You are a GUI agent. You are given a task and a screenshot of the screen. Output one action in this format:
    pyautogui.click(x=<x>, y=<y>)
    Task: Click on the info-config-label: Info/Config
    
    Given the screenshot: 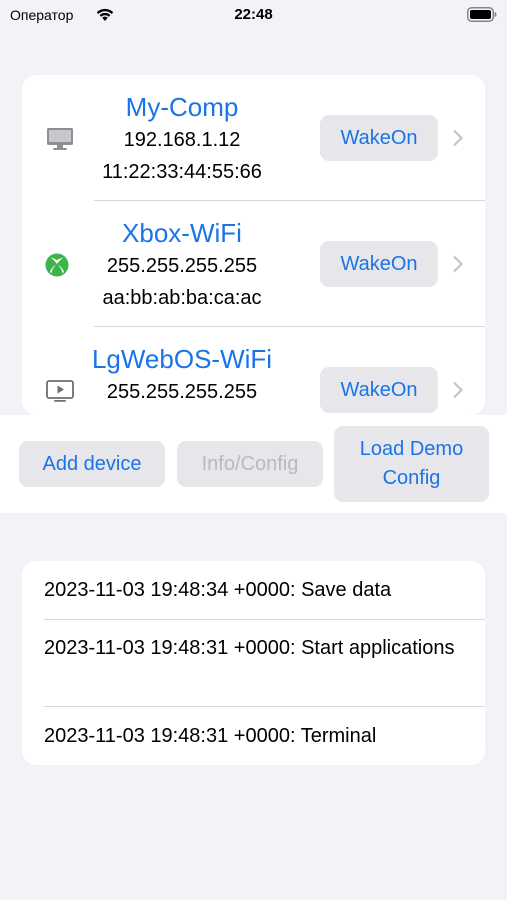 What is the action you would take?
    pyautogui.click(x=250, y=463)
    